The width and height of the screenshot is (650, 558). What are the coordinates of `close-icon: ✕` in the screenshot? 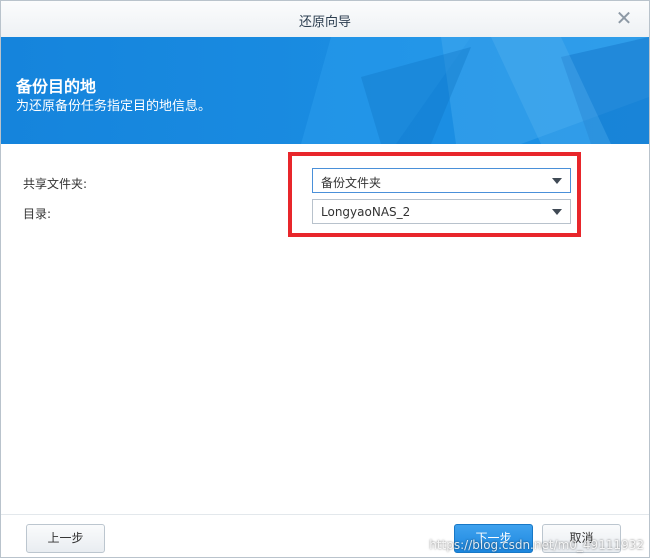 It's located at (624, 18).